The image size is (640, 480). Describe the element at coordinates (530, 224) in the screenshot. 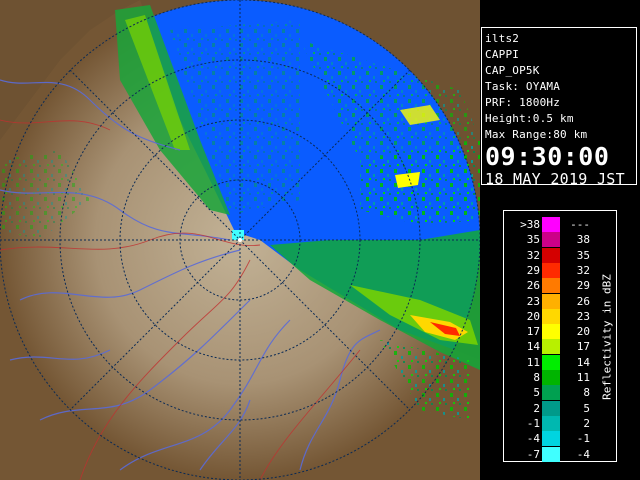

I see `legend-lower-bound: >38` at that location.